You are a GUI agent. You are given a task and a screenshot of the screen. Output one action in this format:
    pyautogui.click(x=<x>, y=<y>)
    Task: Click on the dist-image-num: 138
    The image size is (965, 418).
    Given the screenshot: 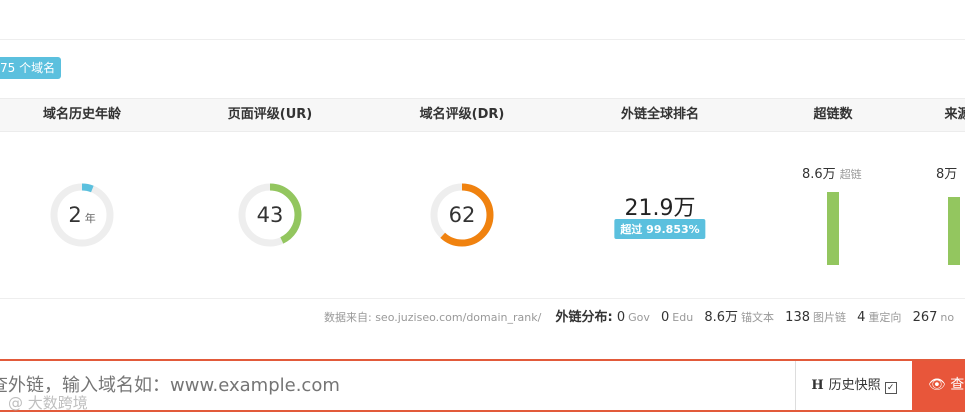 What is the action you would take?
    pyautogui.click(x=797, y=317)
    